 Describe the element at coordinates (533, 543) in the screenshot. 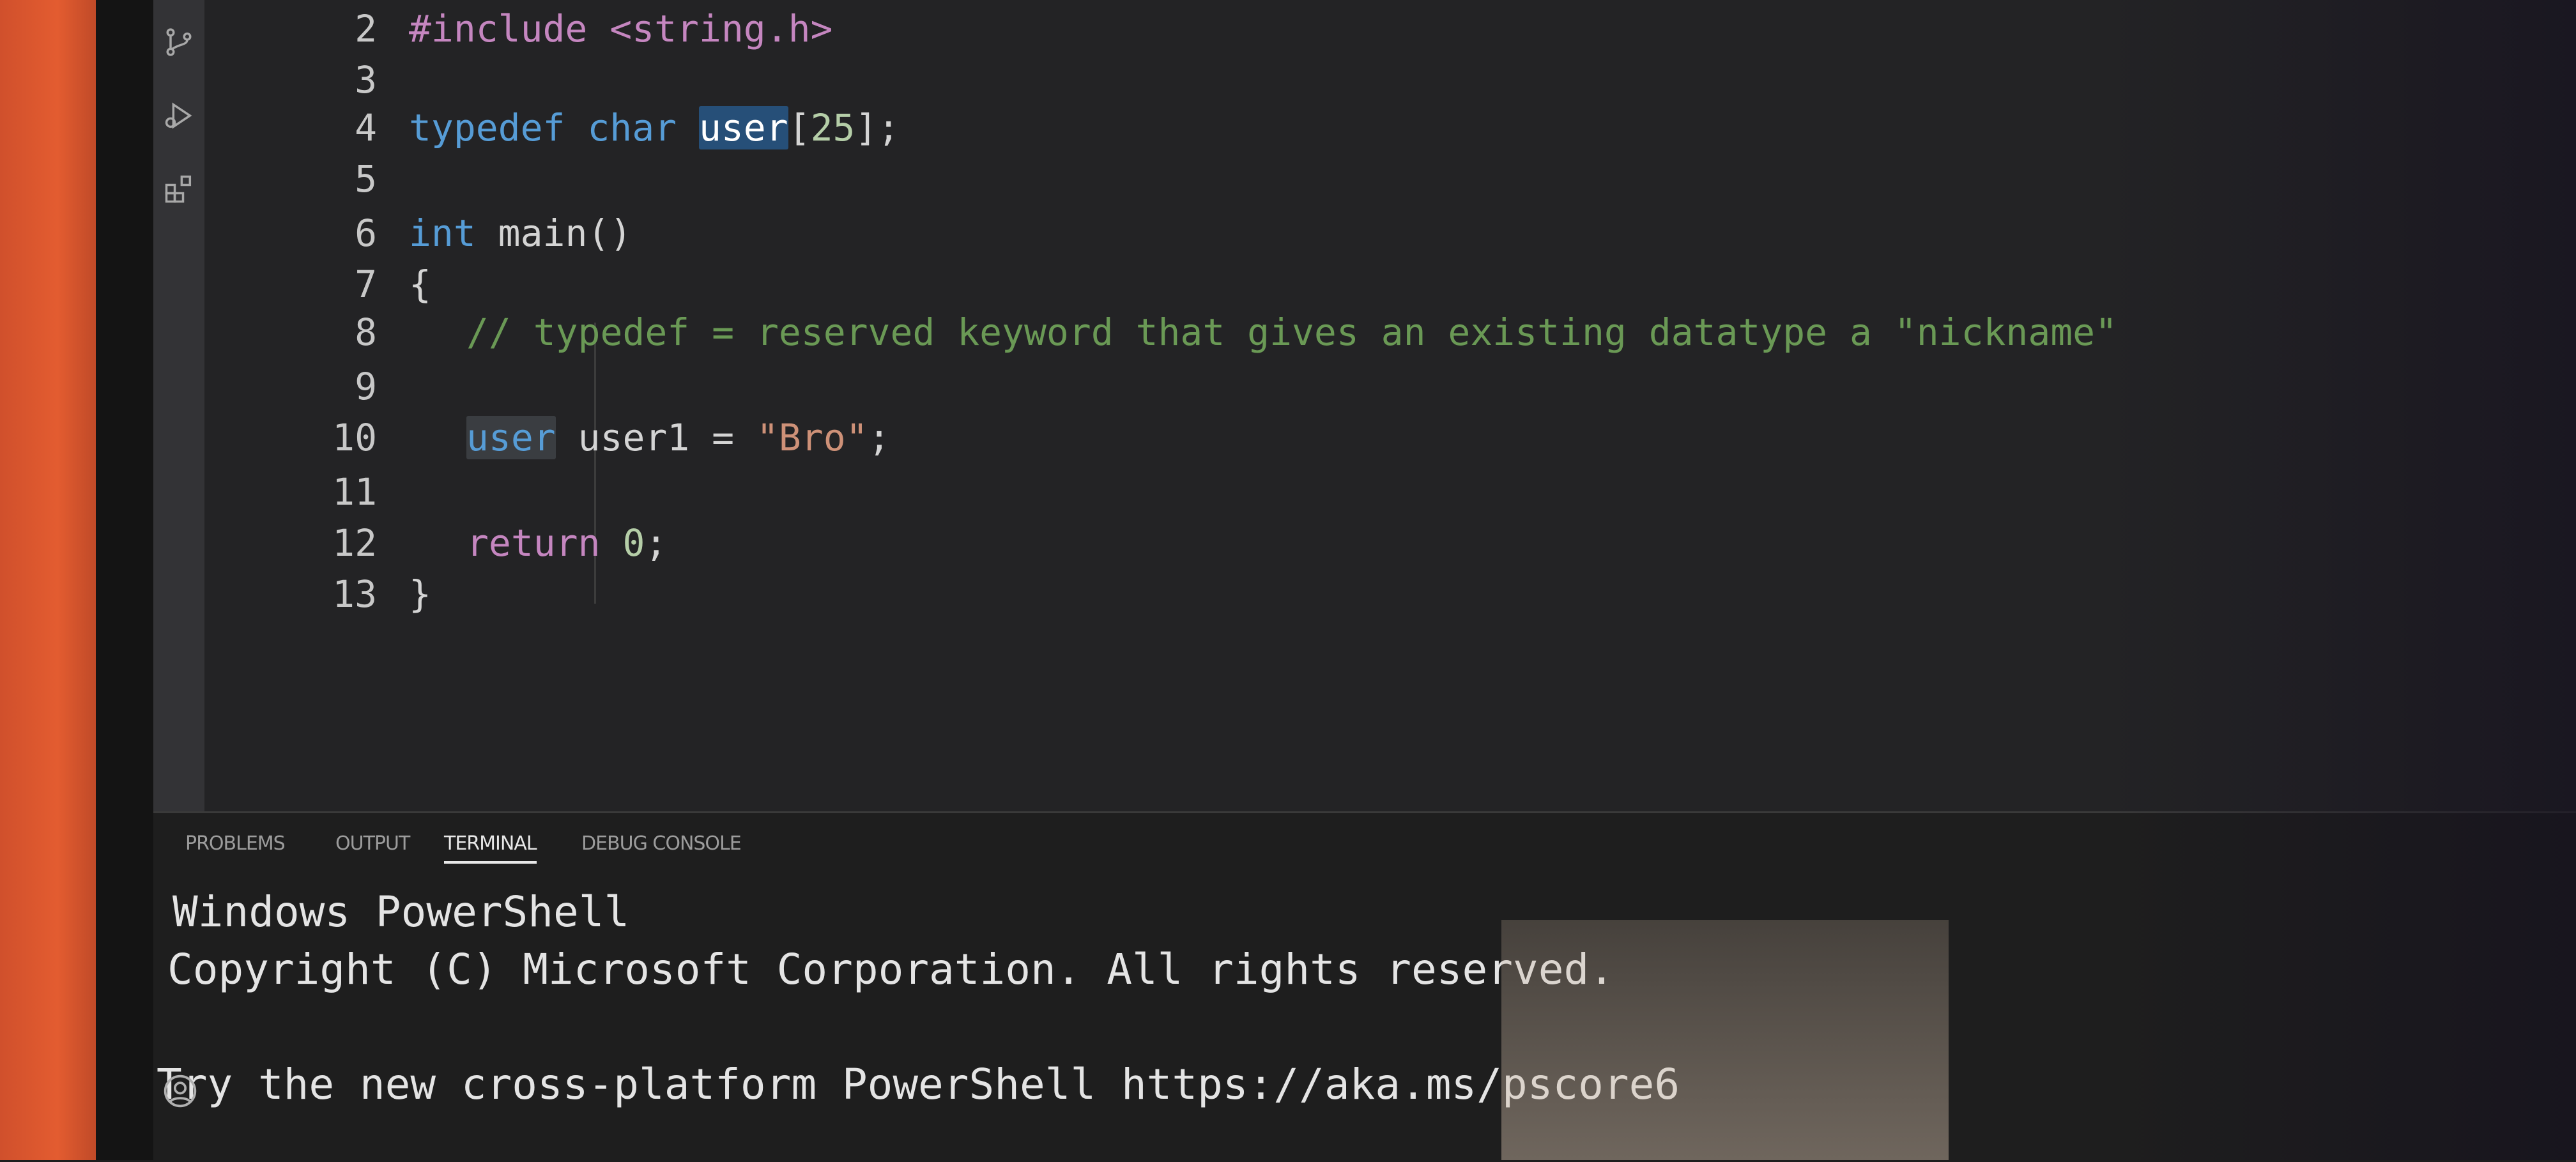

I see `code-token: return` at that location.